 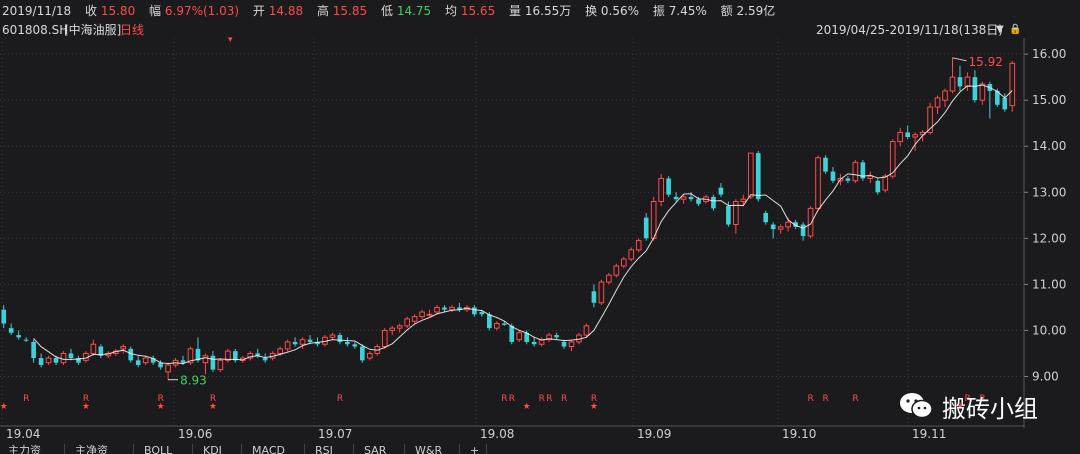 I want to click on indicator-tab: 主力资, so click(x=32, y=449).